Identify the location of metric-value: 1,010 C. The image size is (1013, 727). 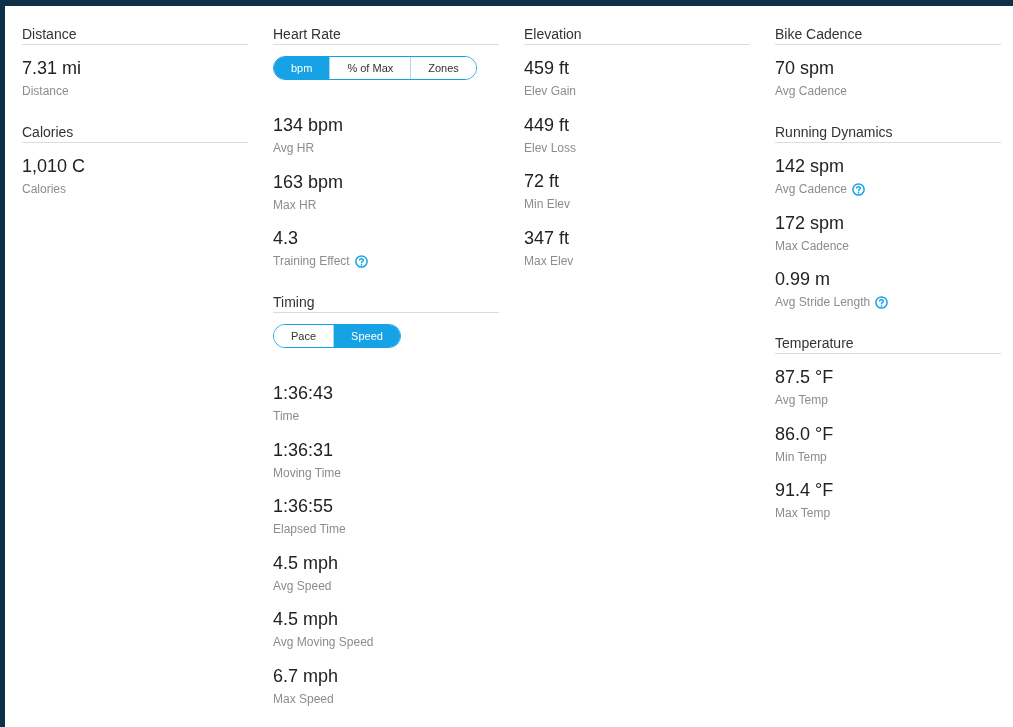
(54, 166).